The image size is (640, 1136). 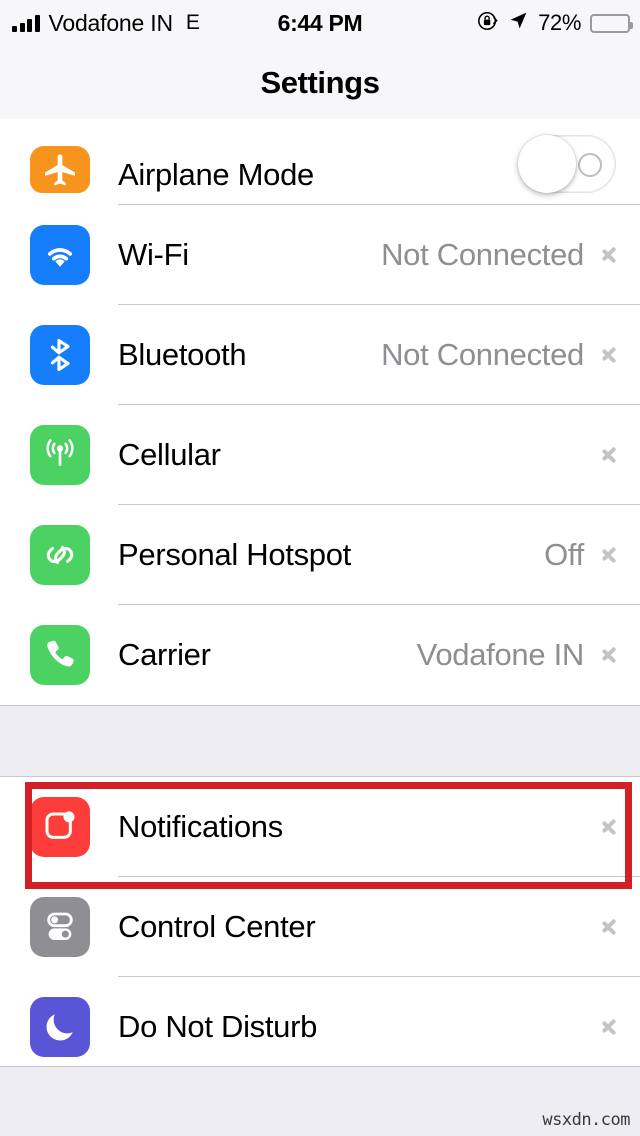 What do you see at coordinates (60, 655) in the screenshot?
I see `phone-icon` at bounding box center [60, 655].